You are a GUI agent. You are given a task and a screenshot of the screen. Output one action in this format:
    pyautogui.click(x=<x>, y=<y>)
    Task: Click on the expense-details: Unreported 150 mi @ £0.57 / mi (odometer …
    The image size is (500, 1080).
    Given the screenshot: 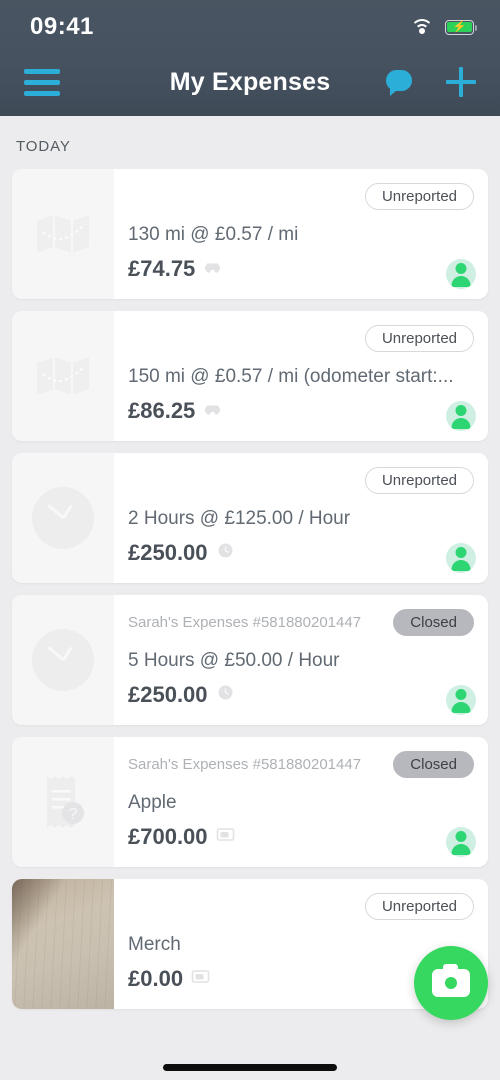 What is the action you would take?
    pyautogui.click(x=301, y=376)
    